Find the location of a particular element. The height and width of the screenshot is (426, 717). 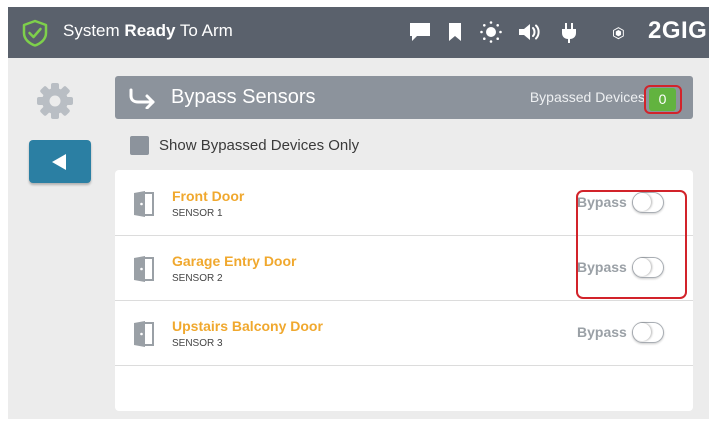

bypass-arrow-icon is located at coordinates (142, 98).